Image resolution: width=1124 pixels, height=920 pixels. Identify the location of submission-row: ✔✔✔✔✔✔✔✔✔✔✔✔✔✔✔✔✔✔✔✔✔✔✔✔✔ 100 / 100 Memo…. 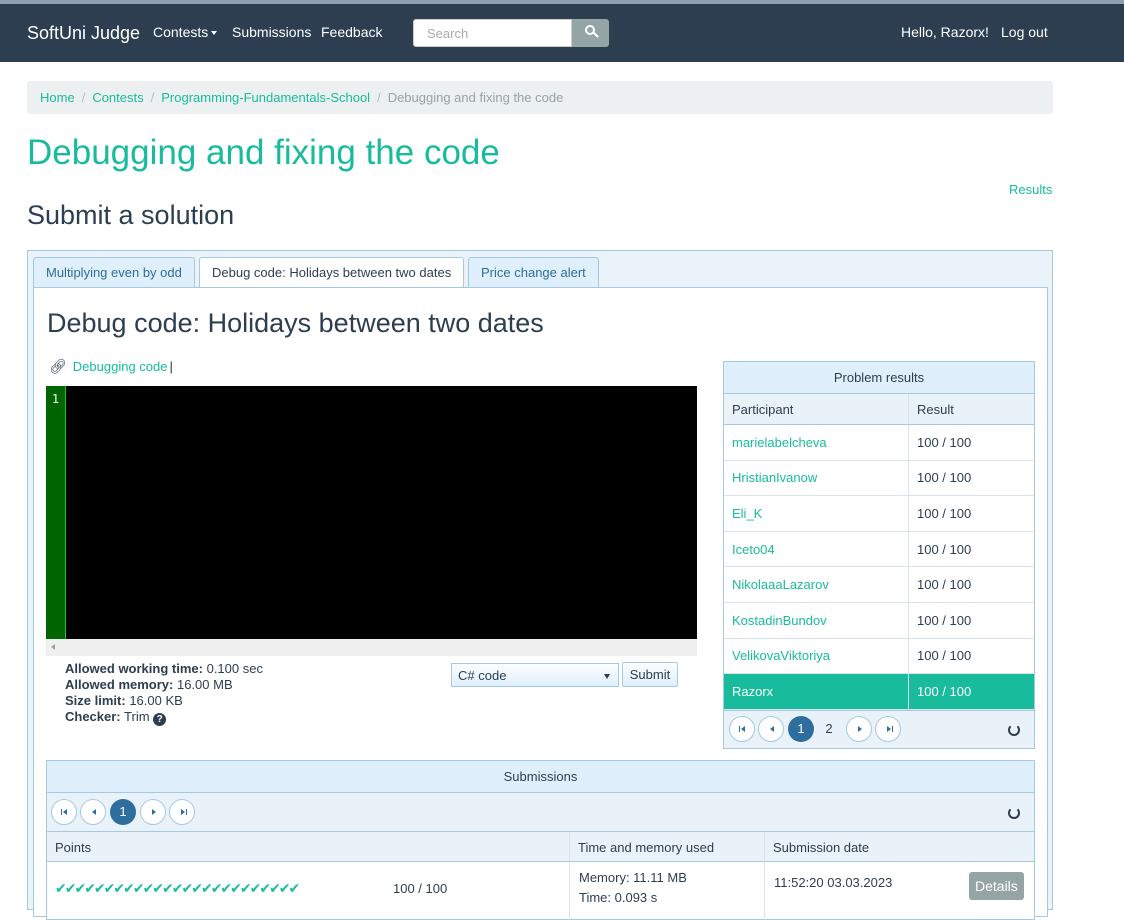
(540, 891).